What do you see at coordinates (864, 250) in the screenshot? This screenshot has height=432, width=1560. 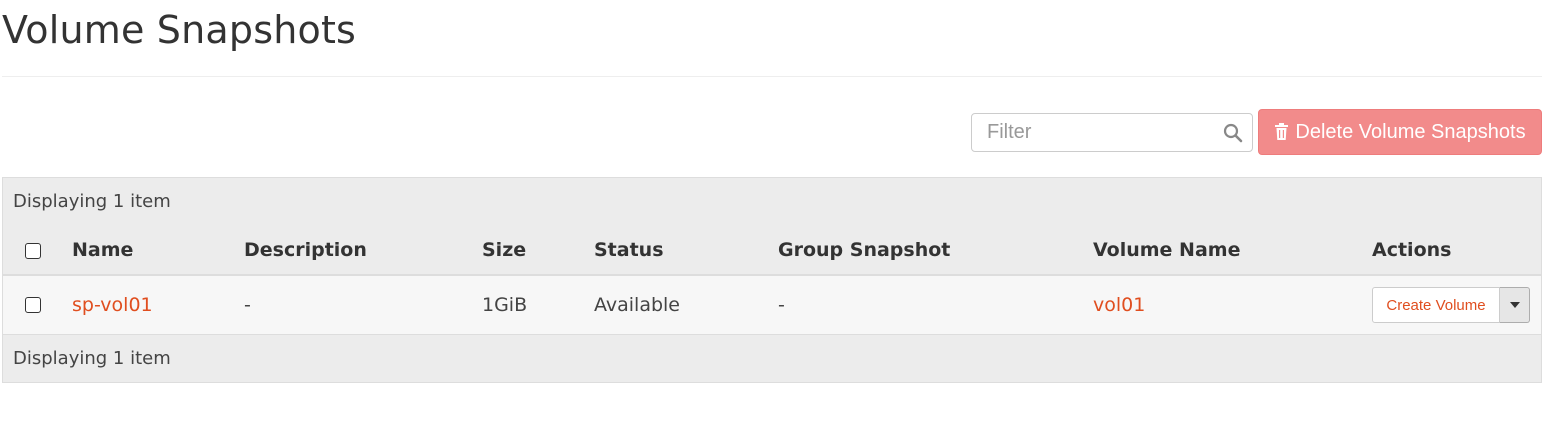 I see `column-header-group-snapshot: Group Snapshot` at bounding box center [864, 250].